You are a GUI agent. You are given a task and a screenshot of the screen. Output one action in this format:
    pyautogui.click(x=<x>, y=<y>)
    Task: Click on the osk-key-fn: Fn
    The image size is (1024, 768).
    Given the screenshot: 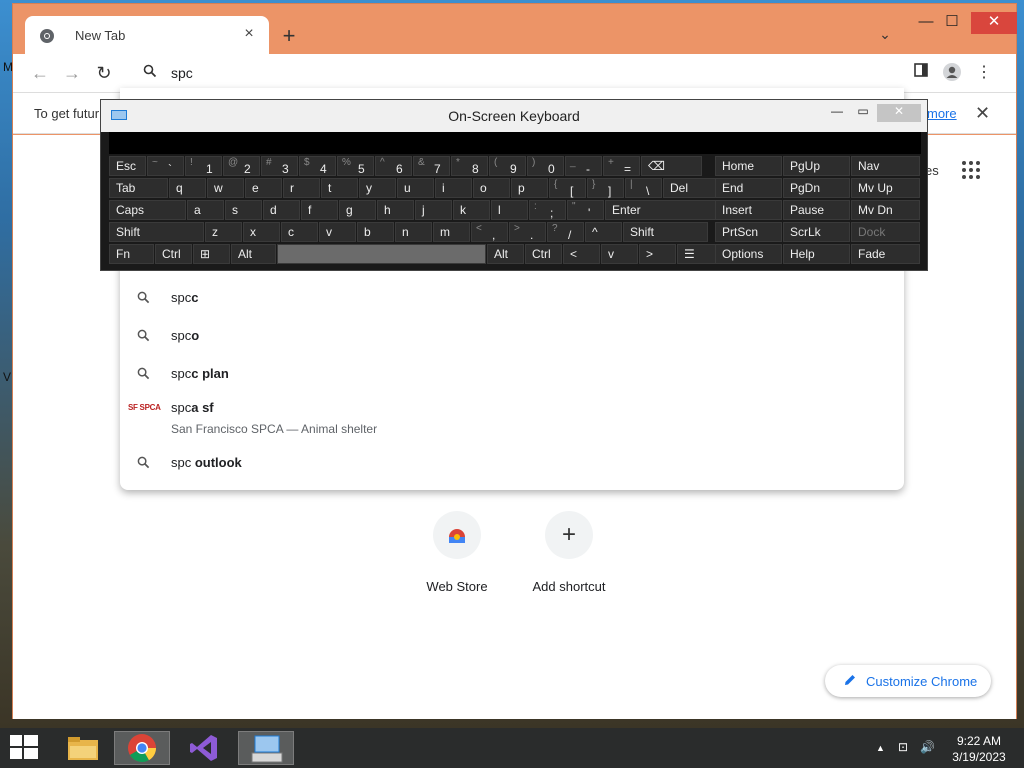 What is the action you would take?
    pyautogui.click(x=131, y=254)
    